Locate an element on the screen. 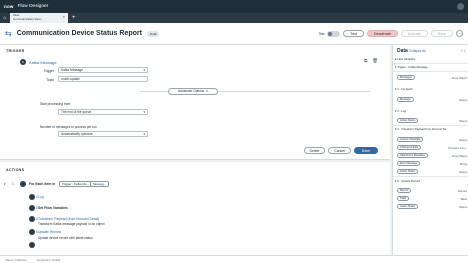  start-processing-select: The end of the queue ▾ is located at coordinates (103, 112).